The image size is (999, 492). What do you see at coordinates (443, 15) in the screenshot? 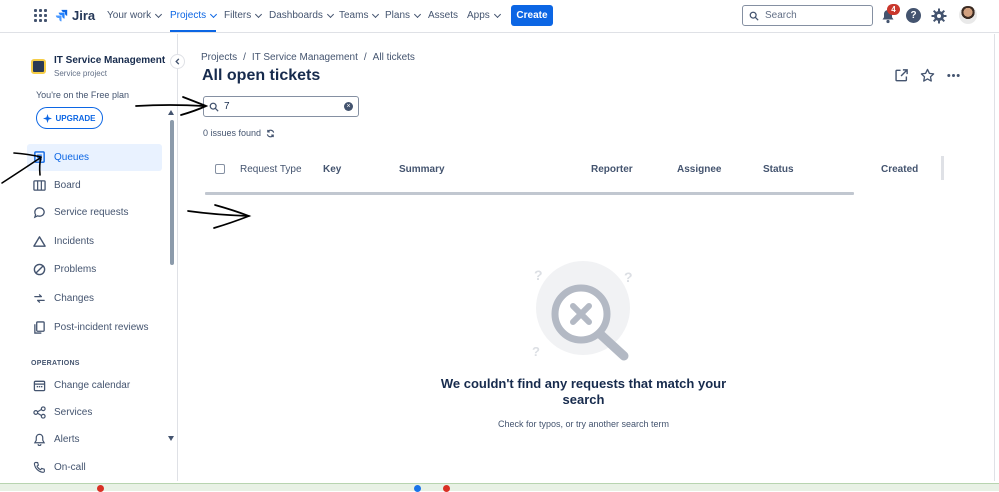
I see `nav-assets: Assets` at bounding box center [443, 15].